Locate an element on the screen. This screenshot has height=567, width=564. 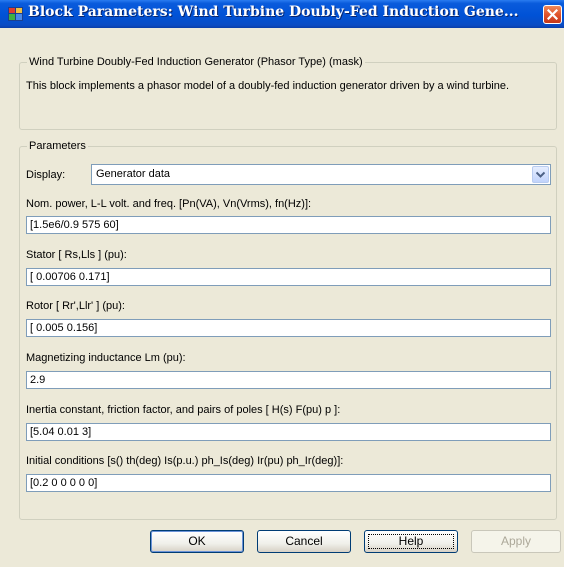
nominal-field: [1.5e6/0.9 575 60] is located at coordinates (288, 225).